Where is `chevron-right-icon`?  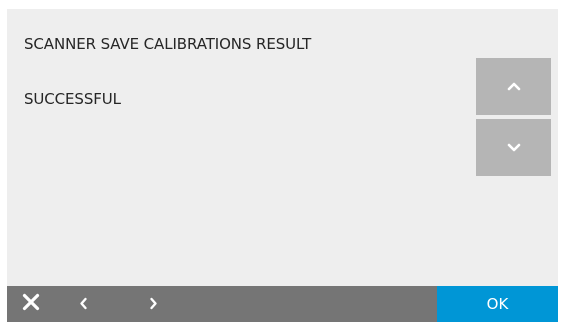
chevron-right-icon is located at coordinates (153, 304).